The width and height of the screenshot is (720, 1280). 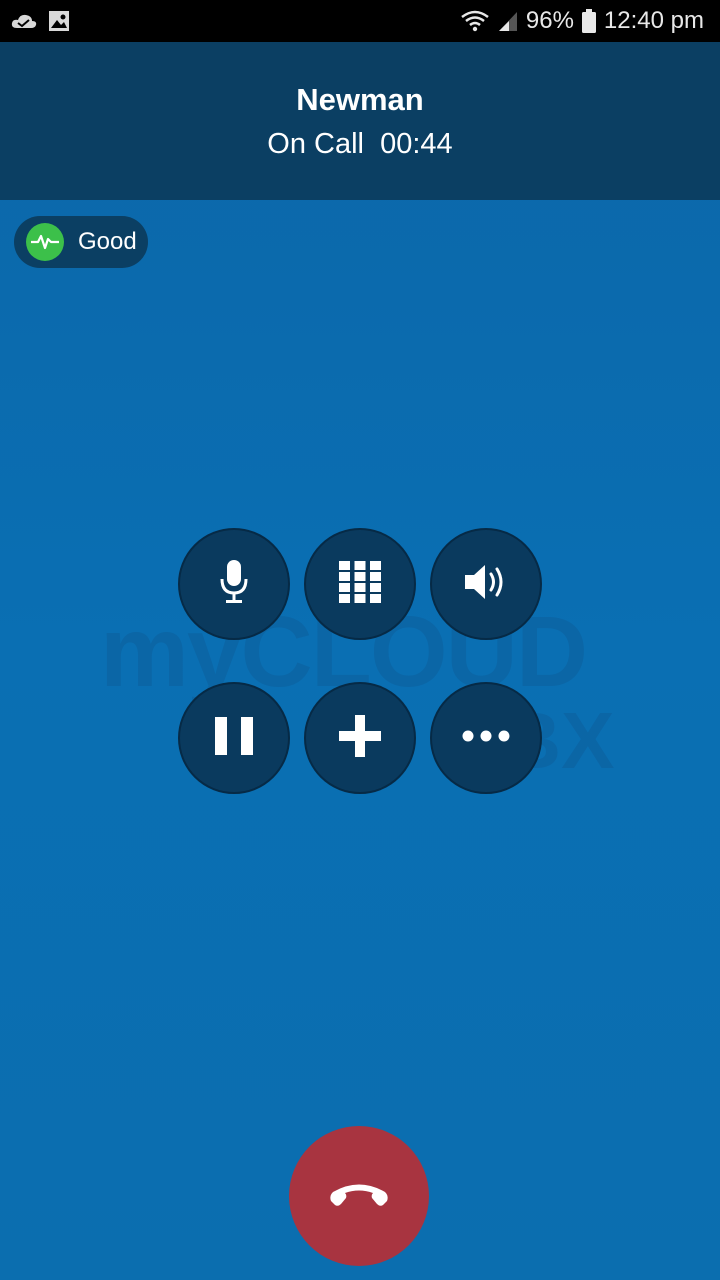 What do you see at coordinates (45, 242) in the screenshot?
I see `pulse-icon` at bounding box center [45, 242].